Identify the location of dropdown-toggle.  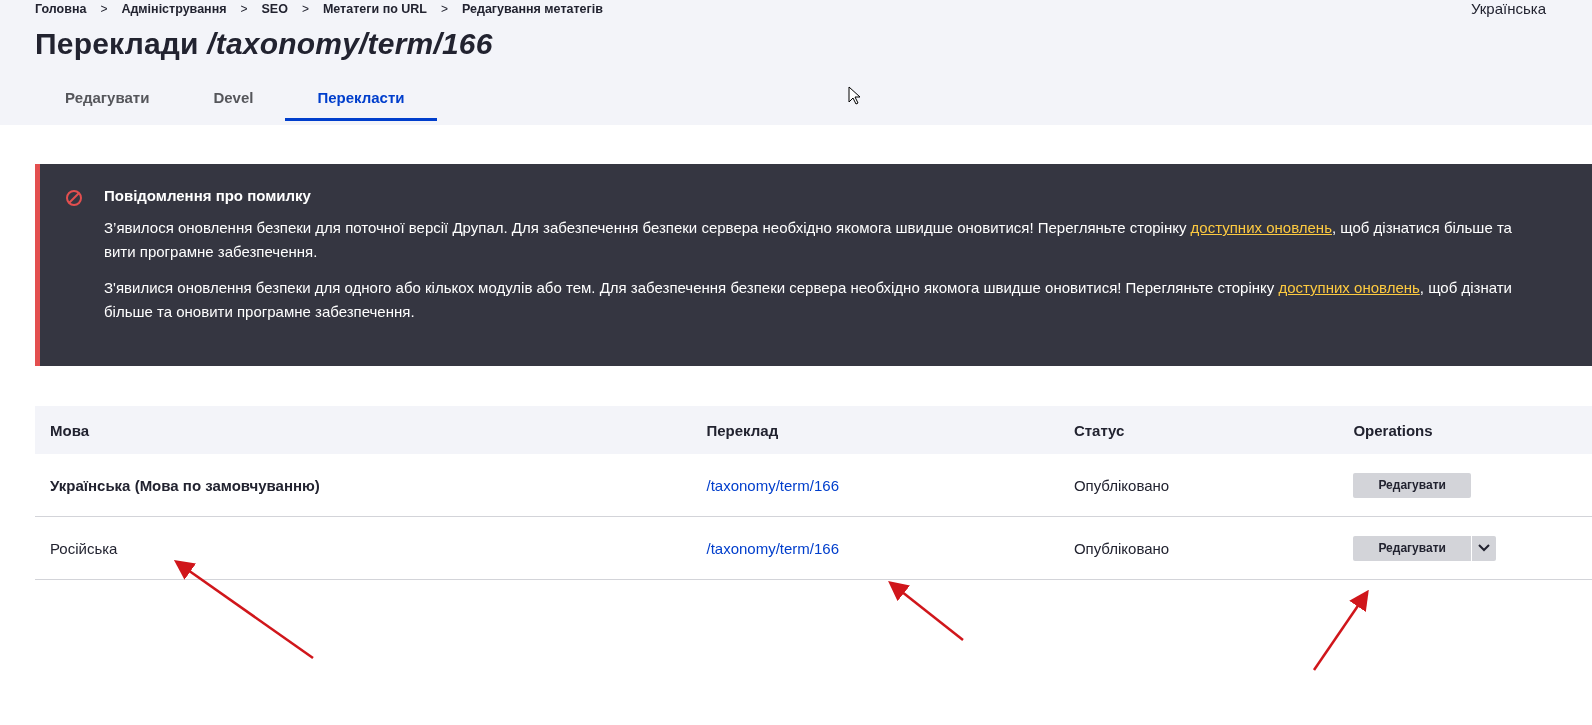
(1483, 548).